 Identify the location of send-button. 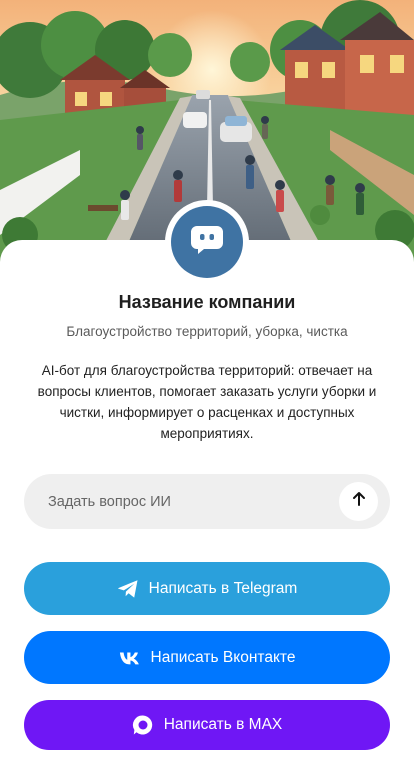
(358, 501).